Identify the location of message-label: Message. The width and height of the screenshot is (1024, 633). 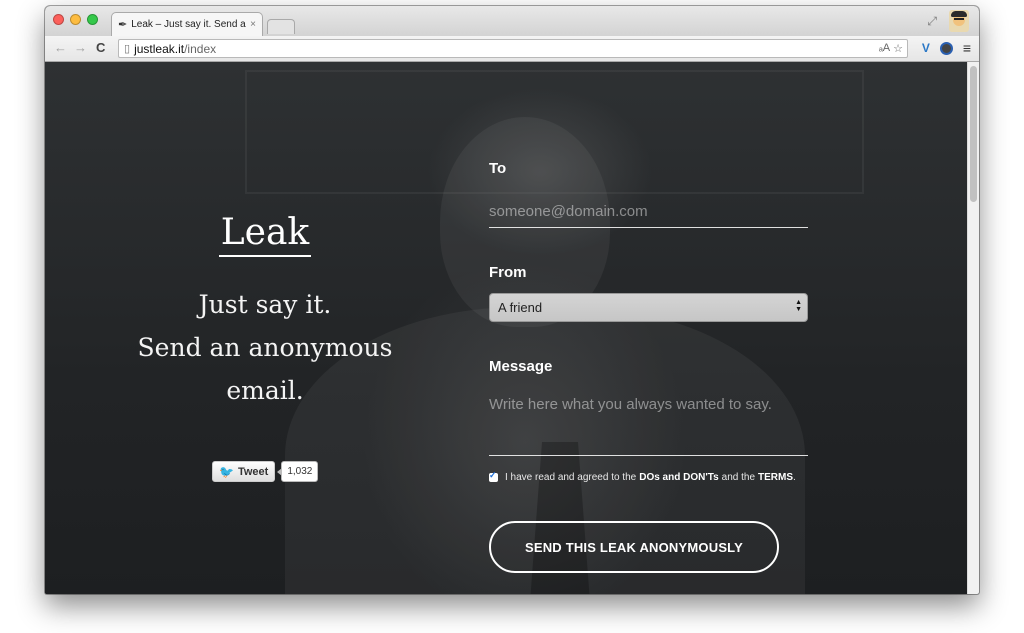
(521, 366).